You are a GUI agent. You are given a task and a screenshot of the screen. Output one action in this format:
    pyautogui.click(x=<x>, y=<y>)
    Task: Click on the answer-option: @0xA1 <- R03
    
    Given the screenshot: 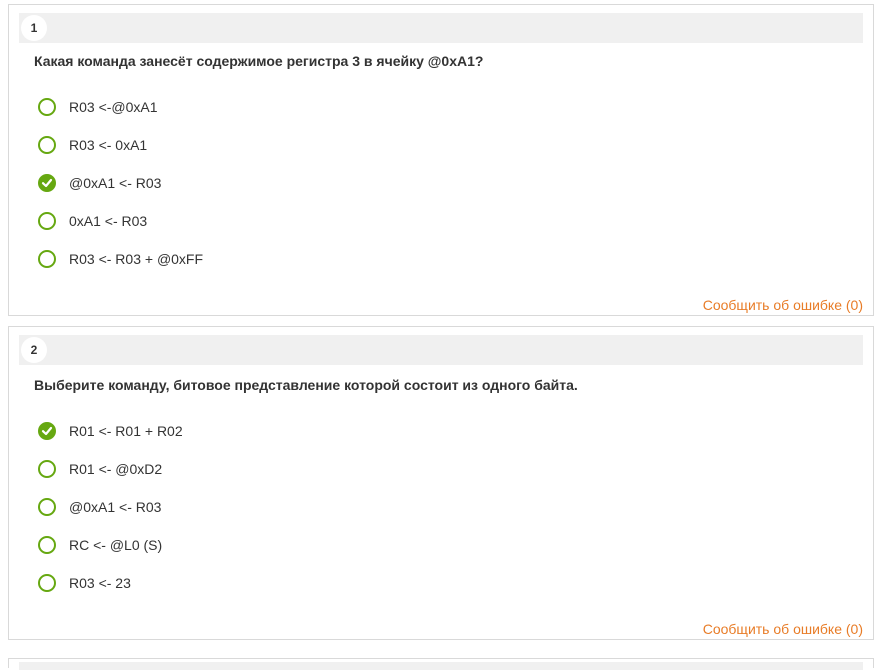 What is the action you would take?
    pyautogui.click(x=99, y=507)
    